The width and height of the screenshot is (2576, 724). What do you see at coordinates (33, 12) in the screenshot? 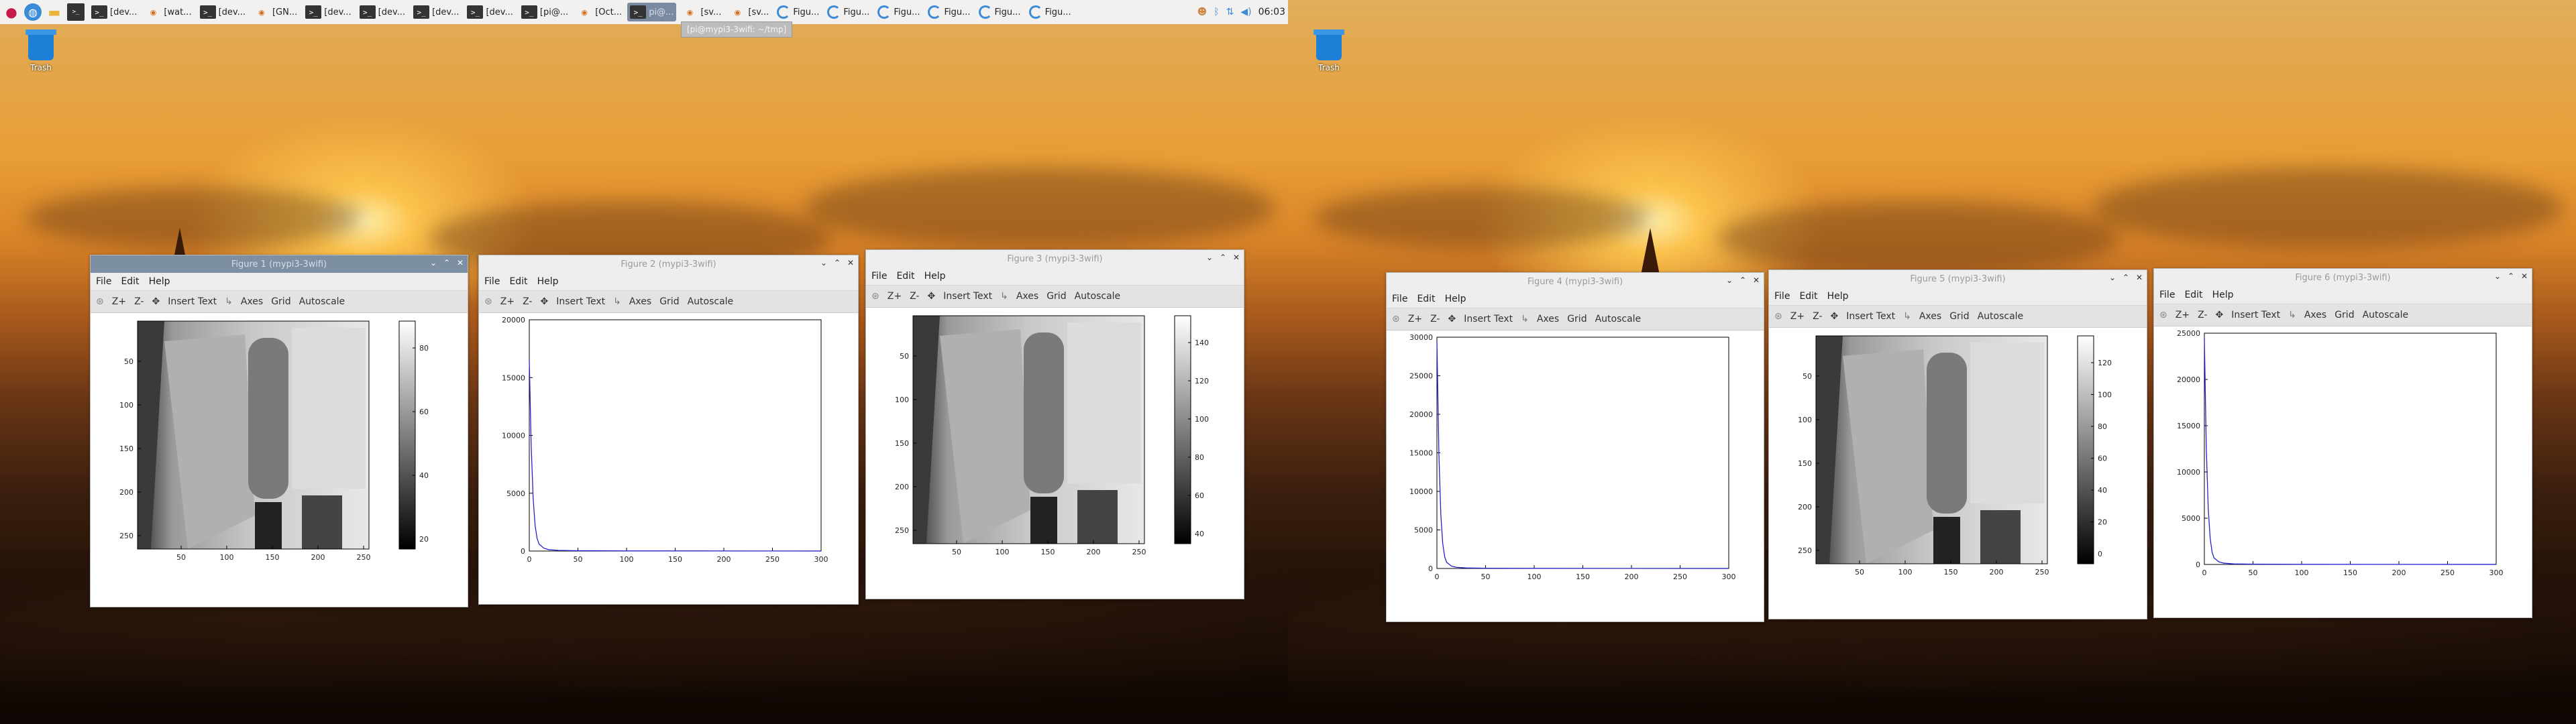
I see `globe-icon: ◍` at bounding box center [33, 12].